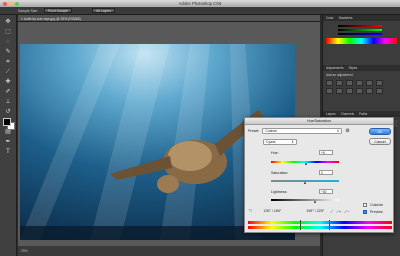  Describe the element at coordinates (271, 142) in the screenshot. I see `channel-value: Cyans` at that location.